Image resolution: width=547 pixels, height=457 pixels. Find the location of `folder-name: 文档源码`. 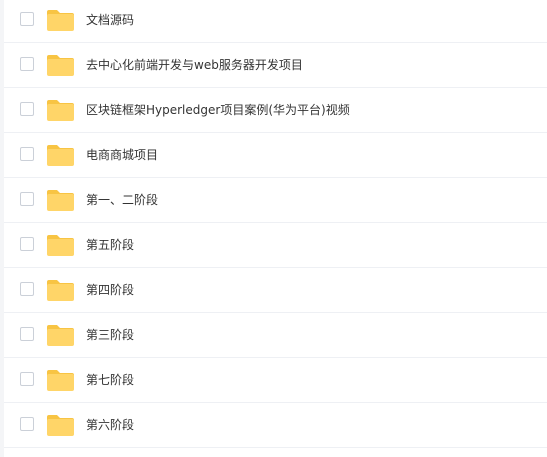

folder-name: 文档源码 is located at coordinates (110, 20).